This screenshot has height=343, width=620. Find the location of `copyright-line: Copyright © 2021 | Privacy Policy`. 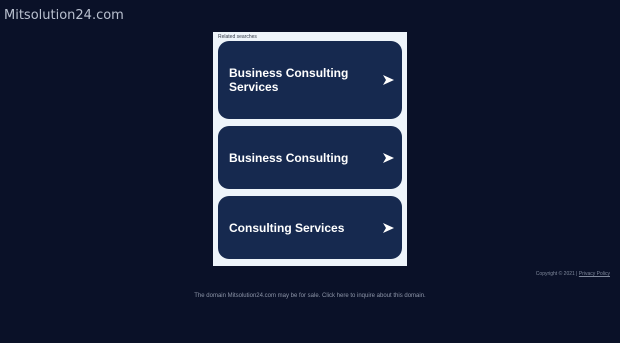

copyright-line: Copyright © 2021 | Privacy Policy is located at coordinates (573, 274).